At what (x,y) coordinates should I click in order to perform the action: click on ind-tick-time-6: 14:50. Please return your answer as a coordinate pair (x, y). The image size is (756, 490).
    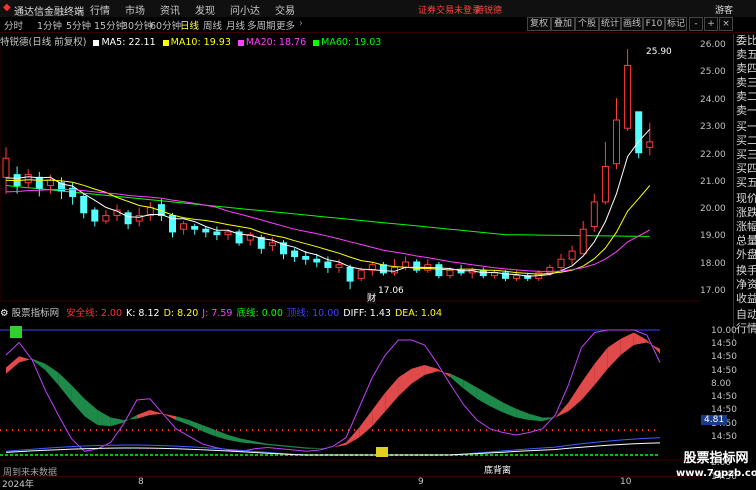
    Looking at the image, I should click on (724, 437).